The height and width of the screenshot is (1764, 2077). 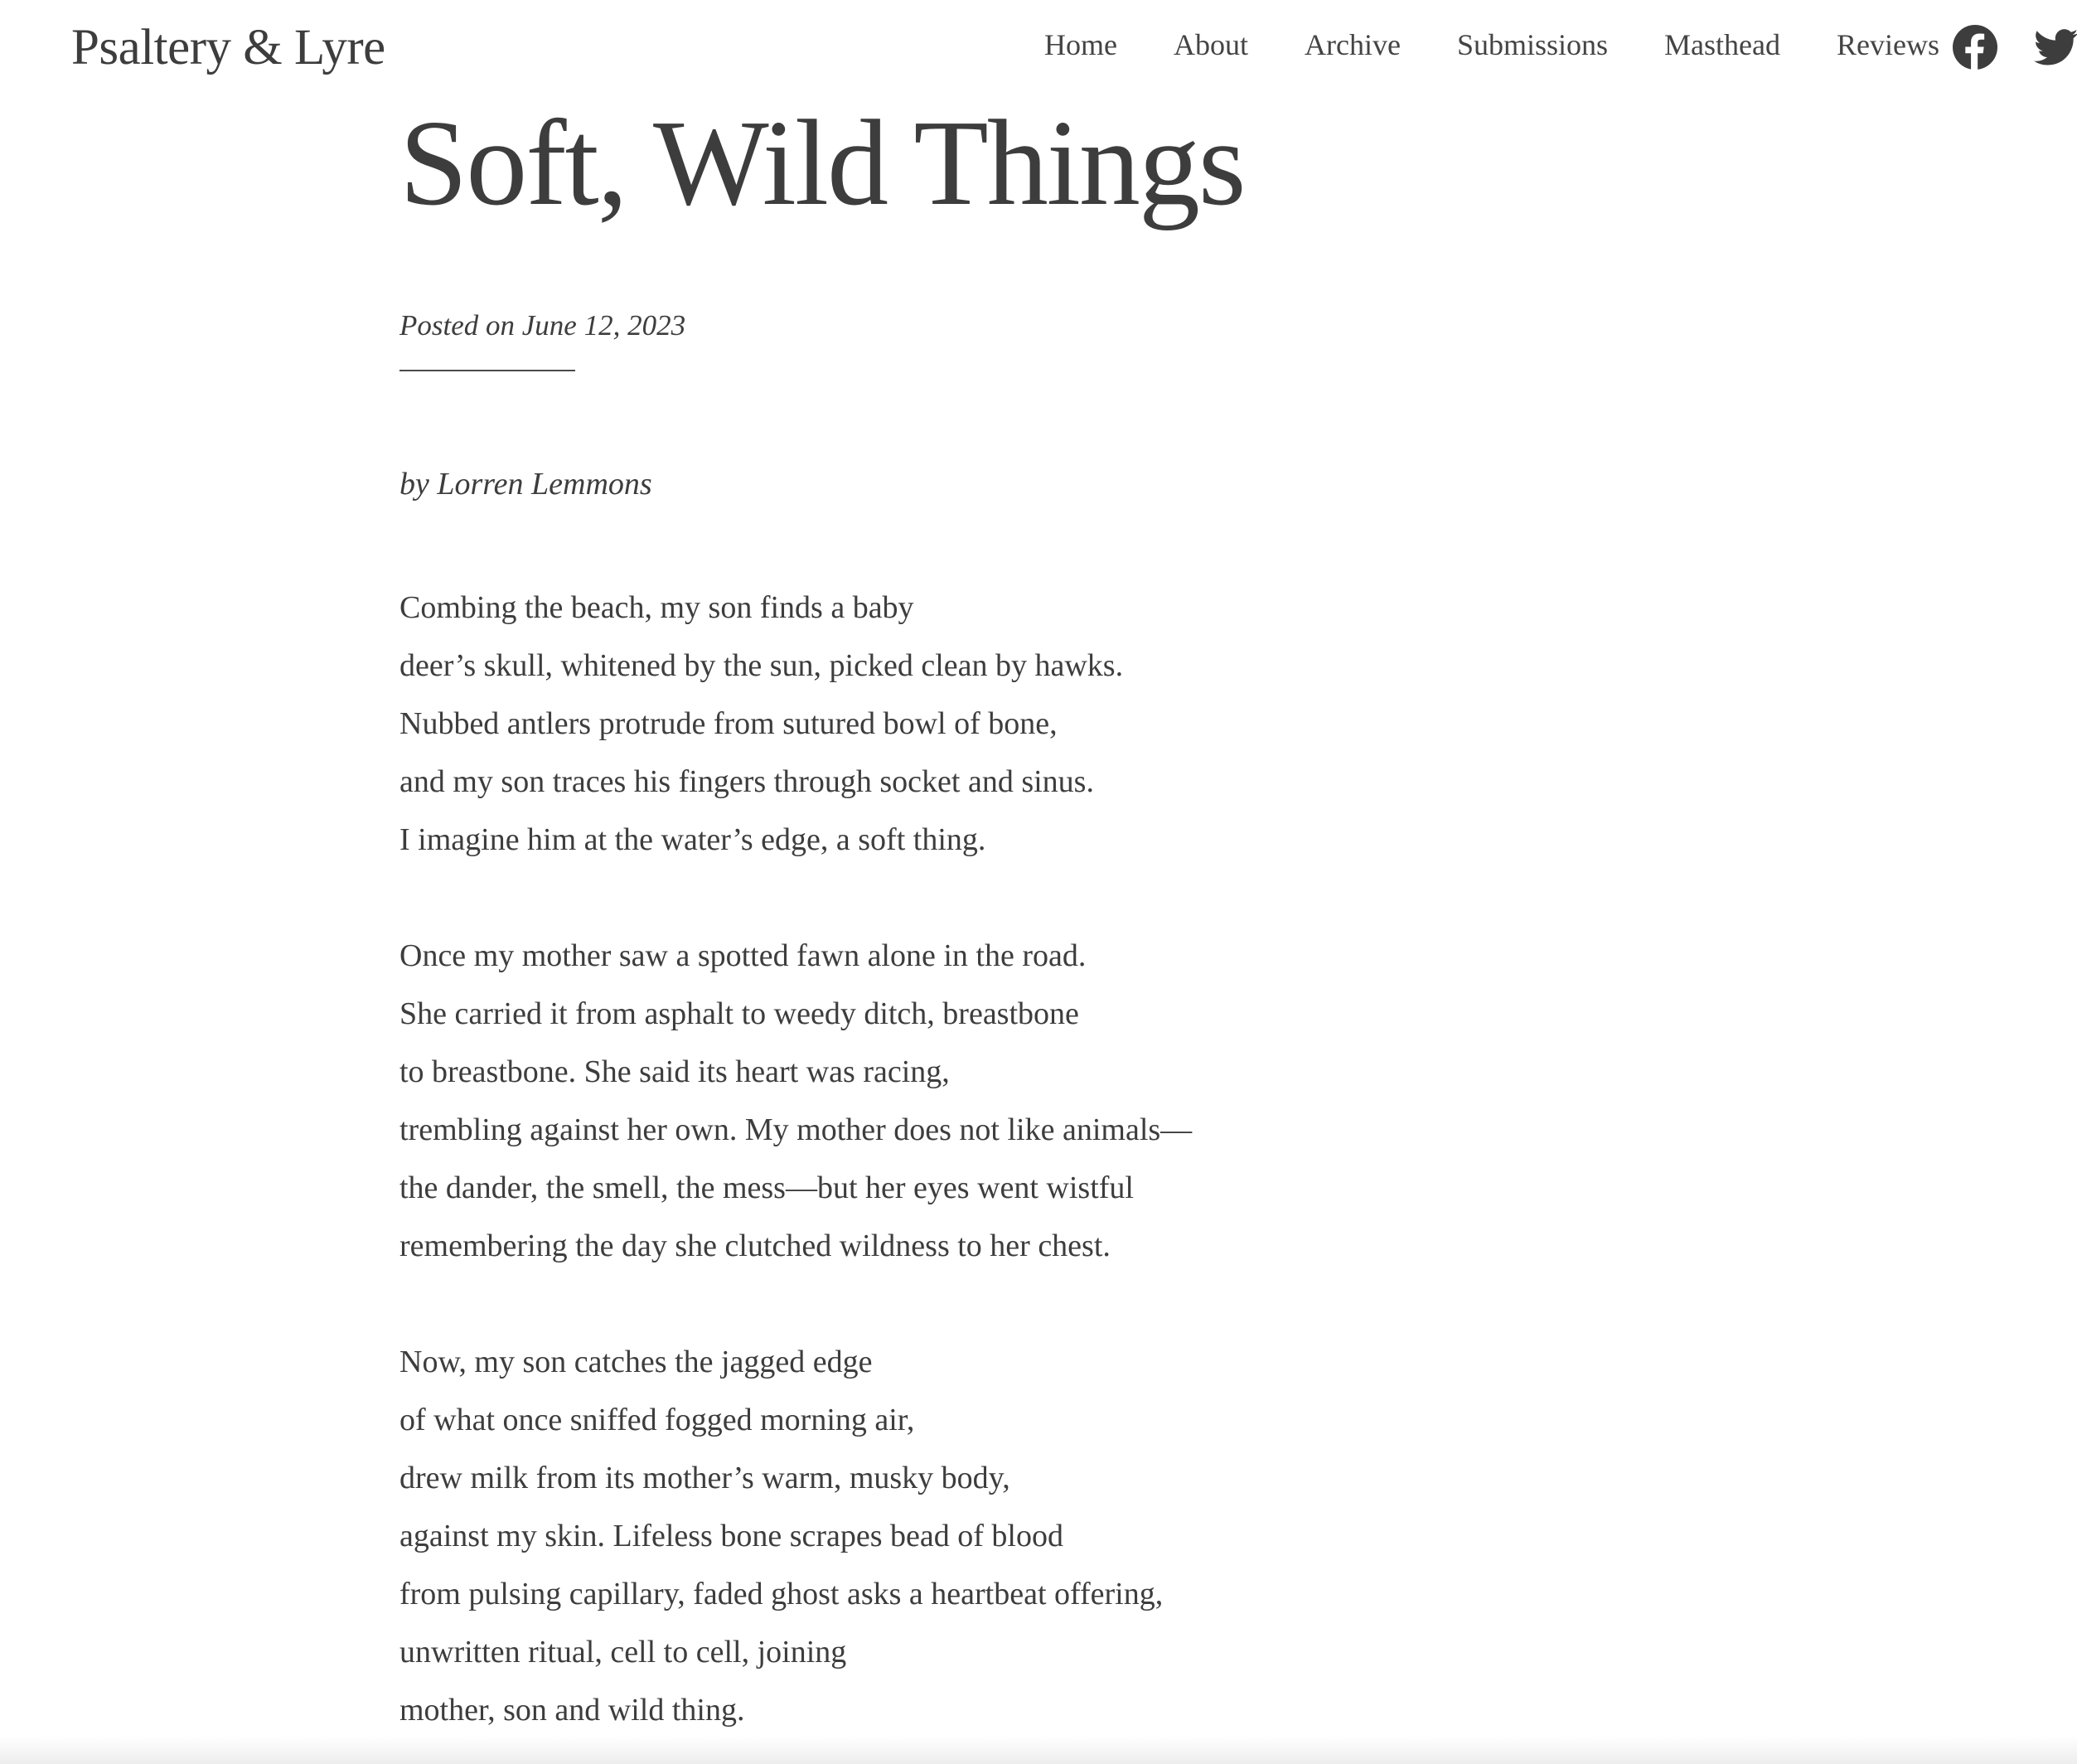 What do you see at coordinates (1081, 45) in the screenshot?
I see `nav-item-home: Home` at bounding box center [1081, 45].